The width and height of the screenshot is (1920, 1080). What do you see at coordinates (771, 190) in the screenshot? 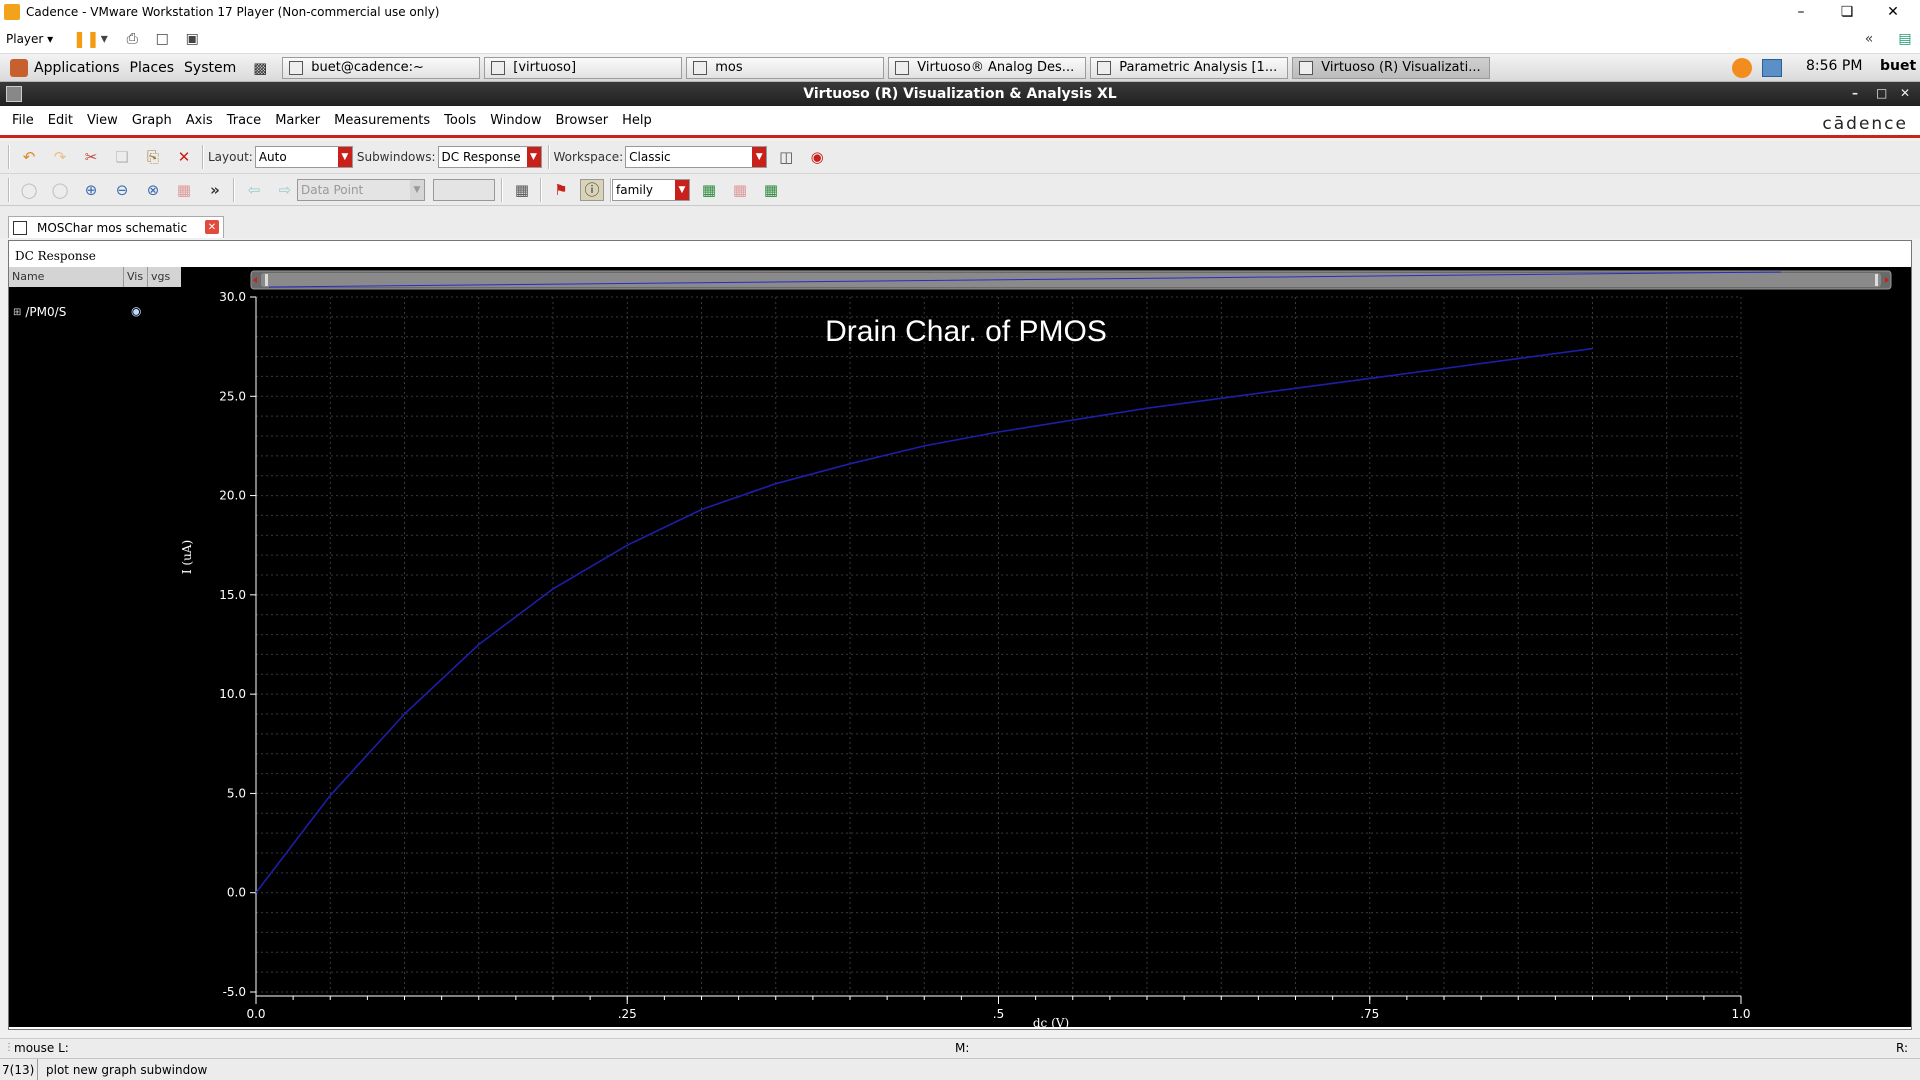
I see `family-stack-icon: ▦` at bounding box center [771, 190].